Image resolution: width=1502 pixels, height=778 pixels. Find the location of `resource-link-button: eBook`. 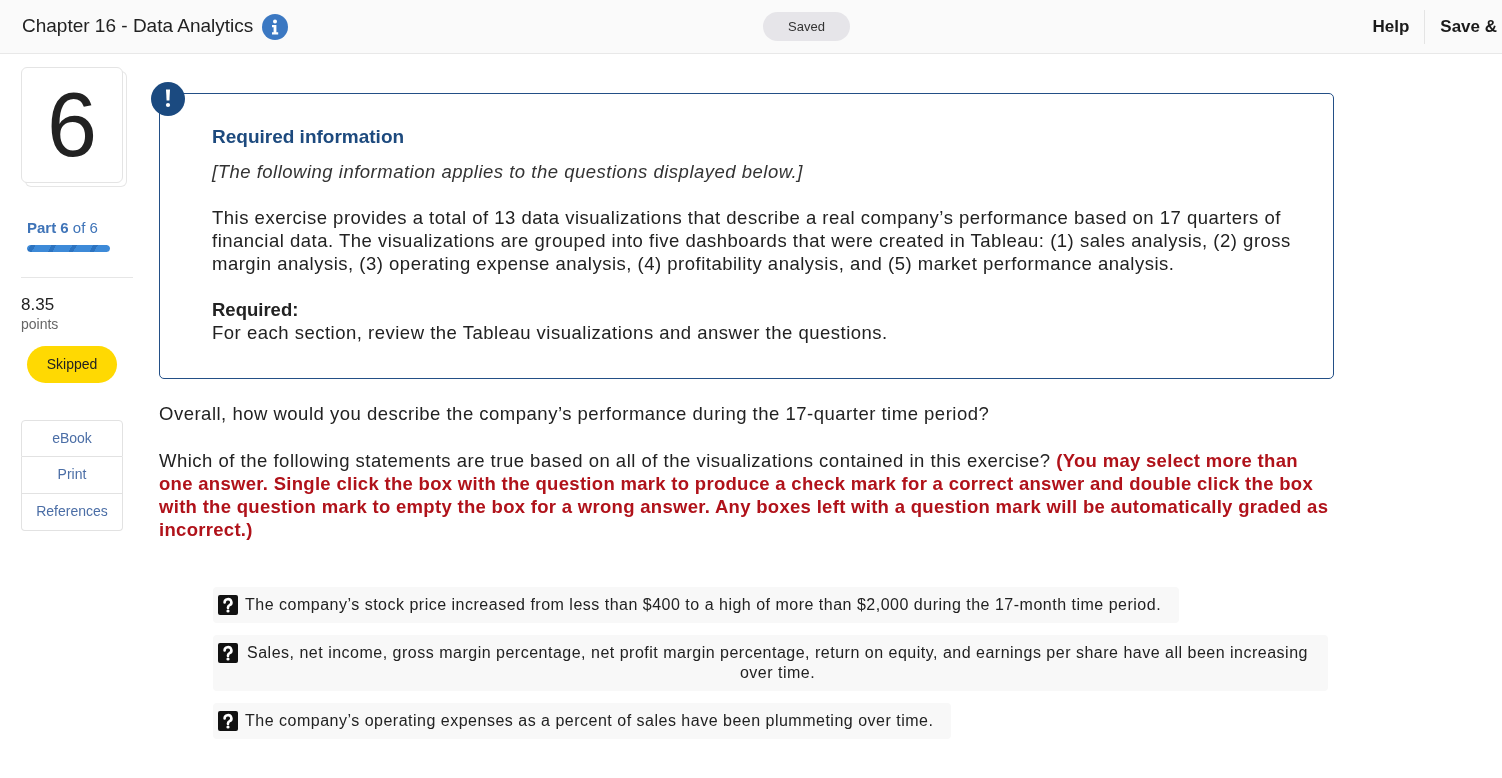

resource-link-button: eBook is located at coordinates (72, 438).